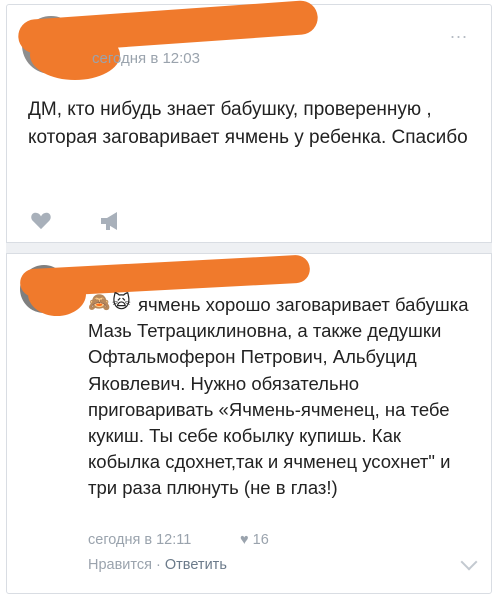 This screenshot has height=600, width=500. I want to click on comment-timestamp: сегодня в 12:11, so click(139, 540).